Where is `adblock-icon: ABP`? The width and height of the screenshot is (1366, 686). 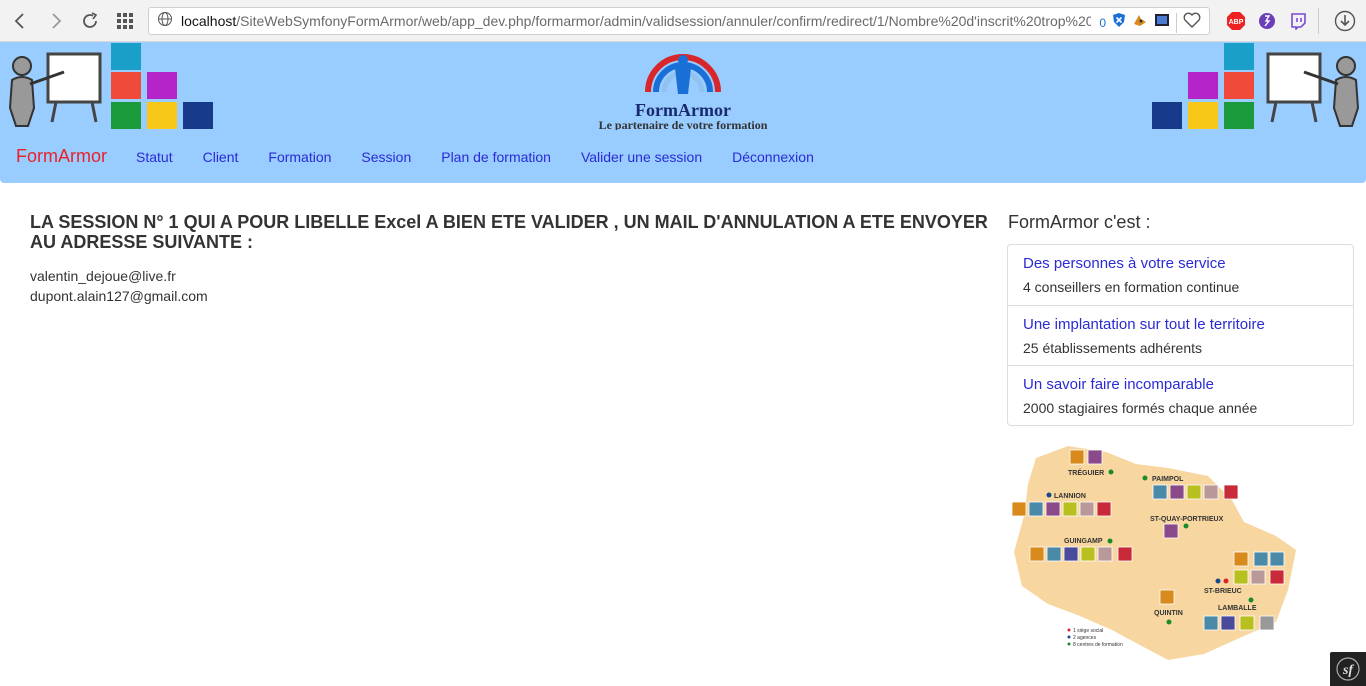
adblock-icon: ABP is located at coordinates (1236, 21).